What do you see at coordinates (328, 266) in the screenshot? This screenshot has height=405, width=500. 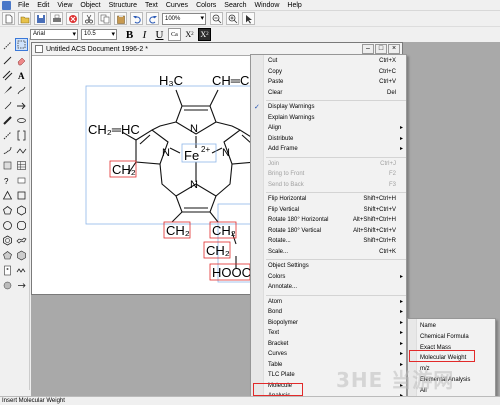 I see `context-item-object-settings: Object Settings` at bounding box center [328, 266].